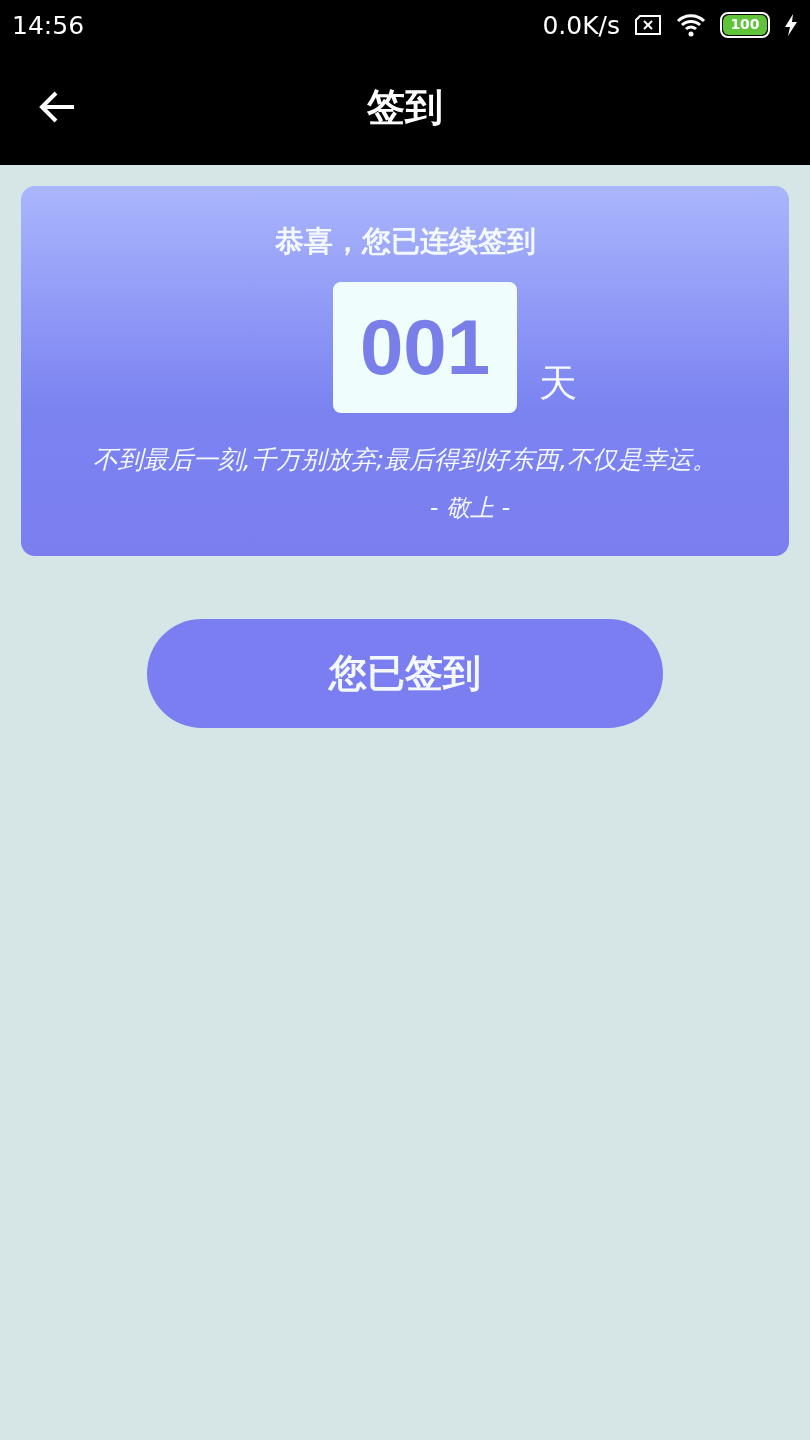 The image size is (810, 1440). What do you see at coordinates (691, 25) in the screenshot?
I see `wifi-icon` at bounding box center [691, 25].